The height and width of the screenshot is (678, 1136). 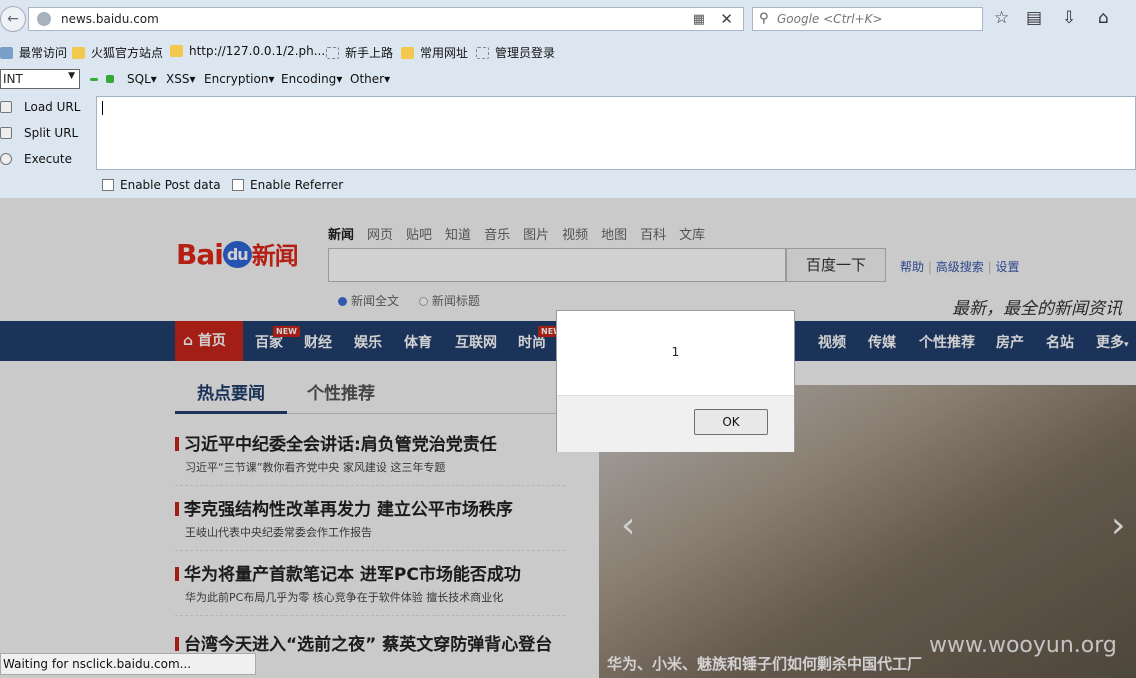 I want to click on load-url-button: Load URL, so click(x=40, y=107).